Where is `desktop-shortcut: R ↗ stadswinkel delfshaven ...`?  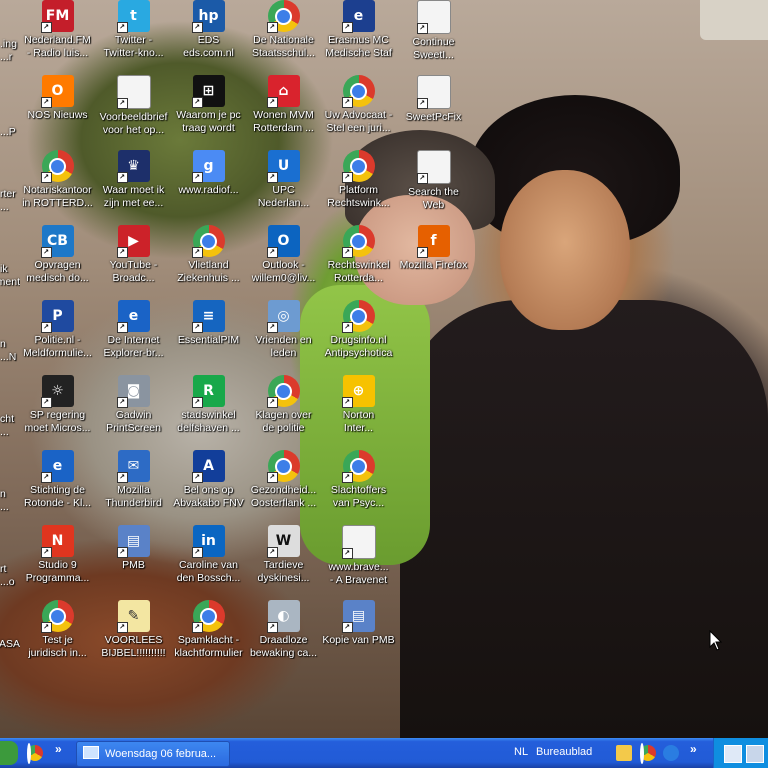 desktop-shortcut: R ↗ stadswinkel delfshaven ... is located at coordinates (208, 412).